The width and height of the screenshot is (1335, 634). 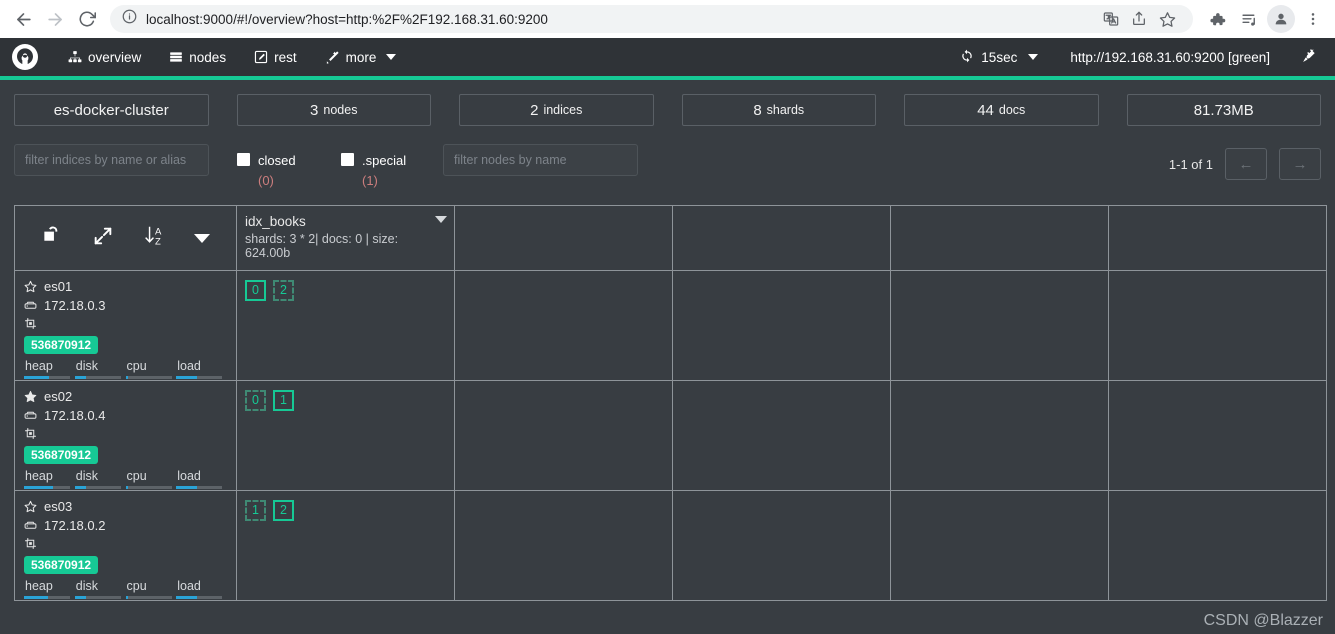 I want to click on reload-button, so click(x=87, y=19).